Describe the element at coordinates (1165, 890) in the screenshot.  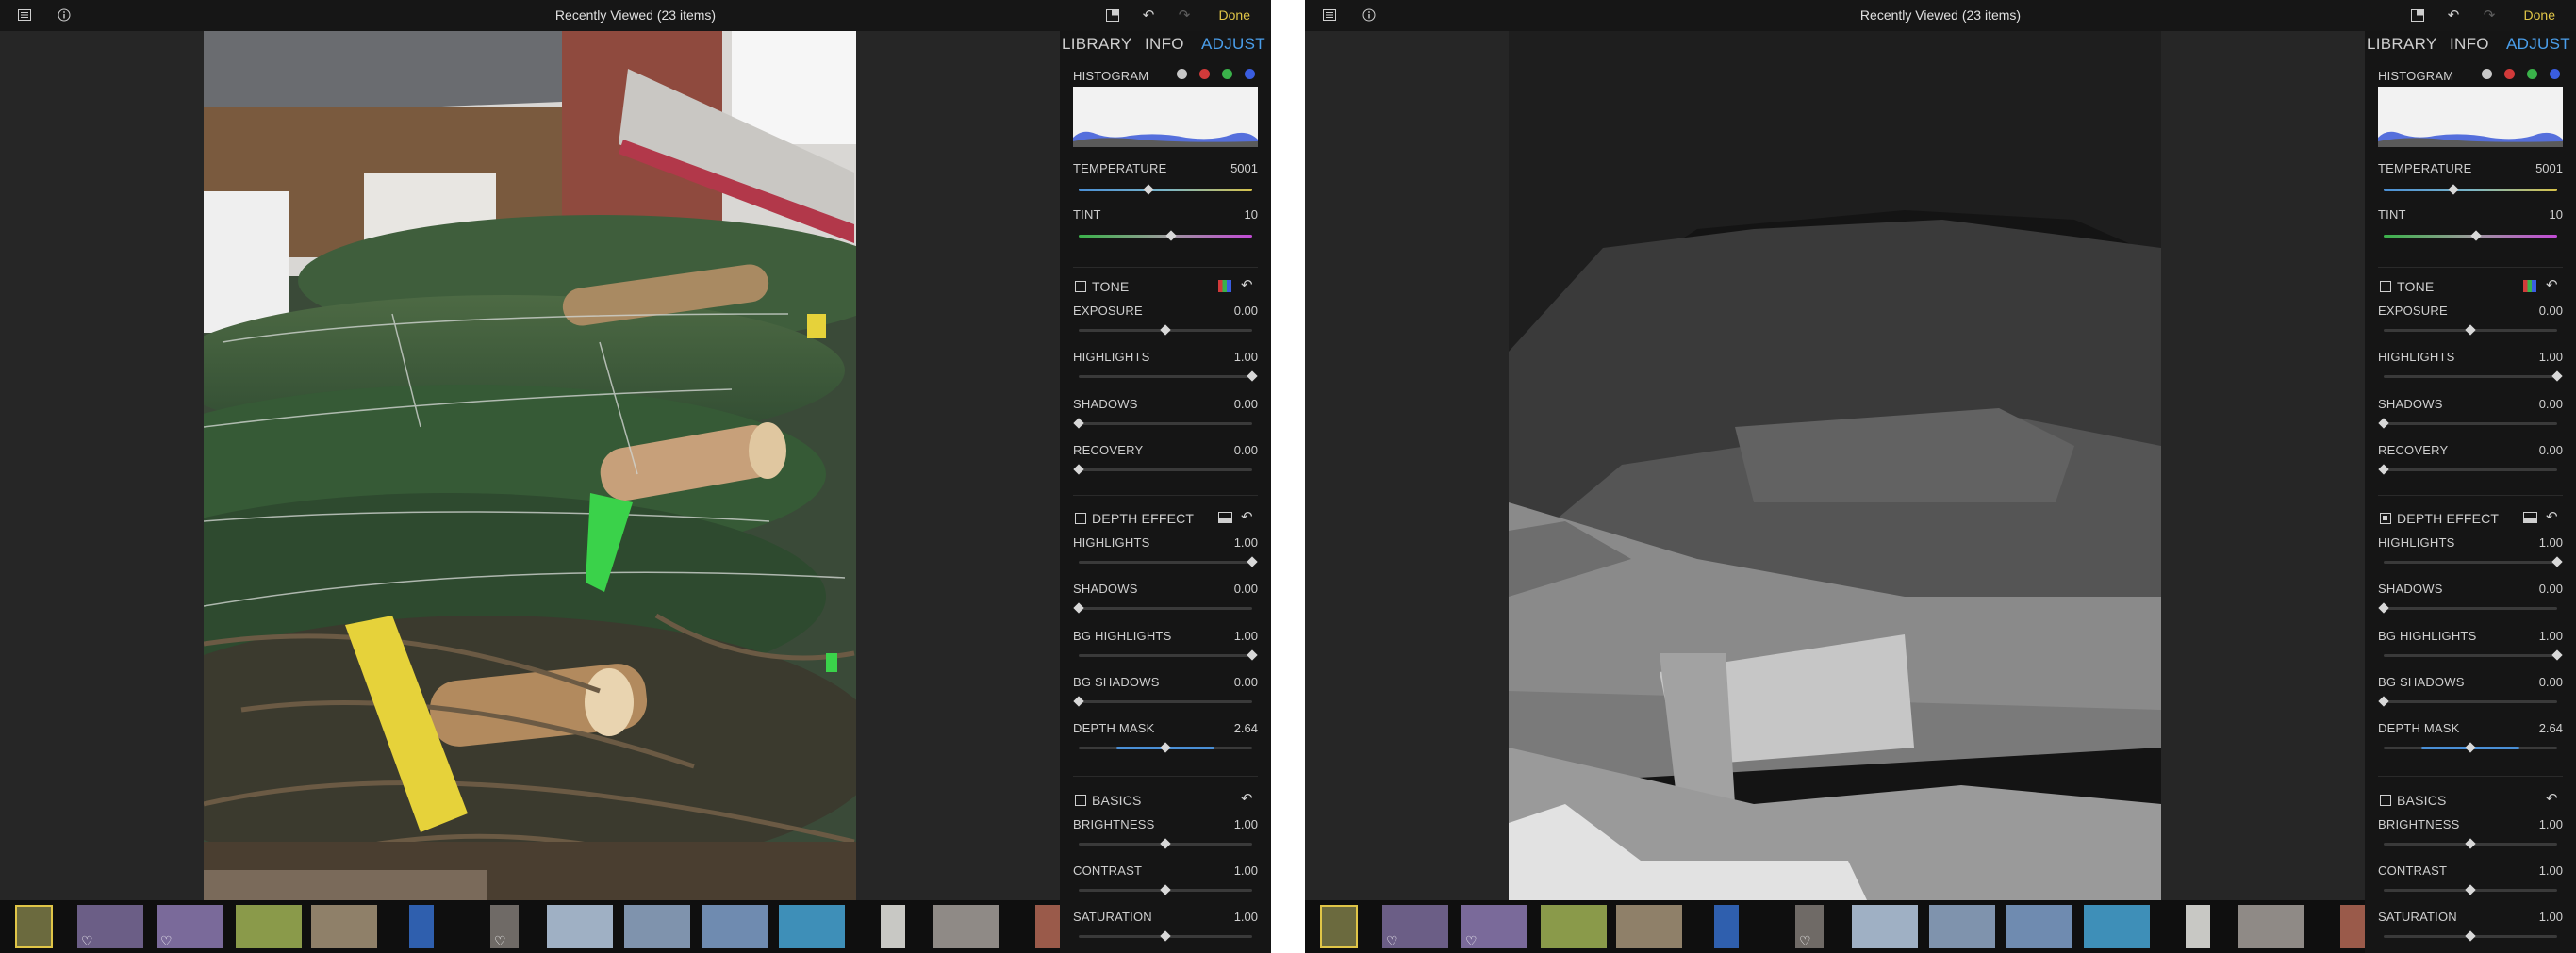
I see `contrast-slider-handle` at that location.